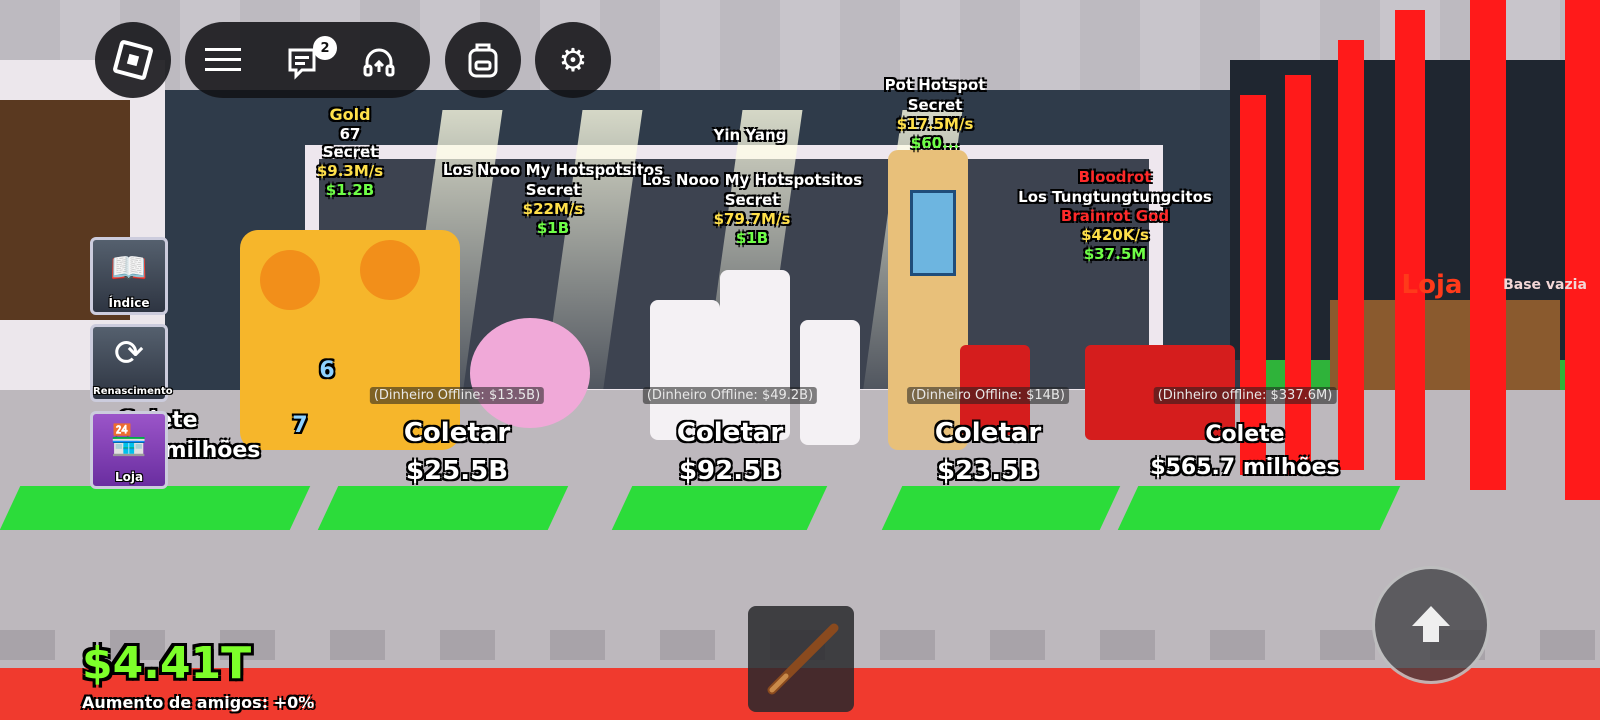 The image size is (1600, 720). Describe the element at coordinates (1545, 285) in the screenshot. I see `base-sign: Base vazia` at that location.